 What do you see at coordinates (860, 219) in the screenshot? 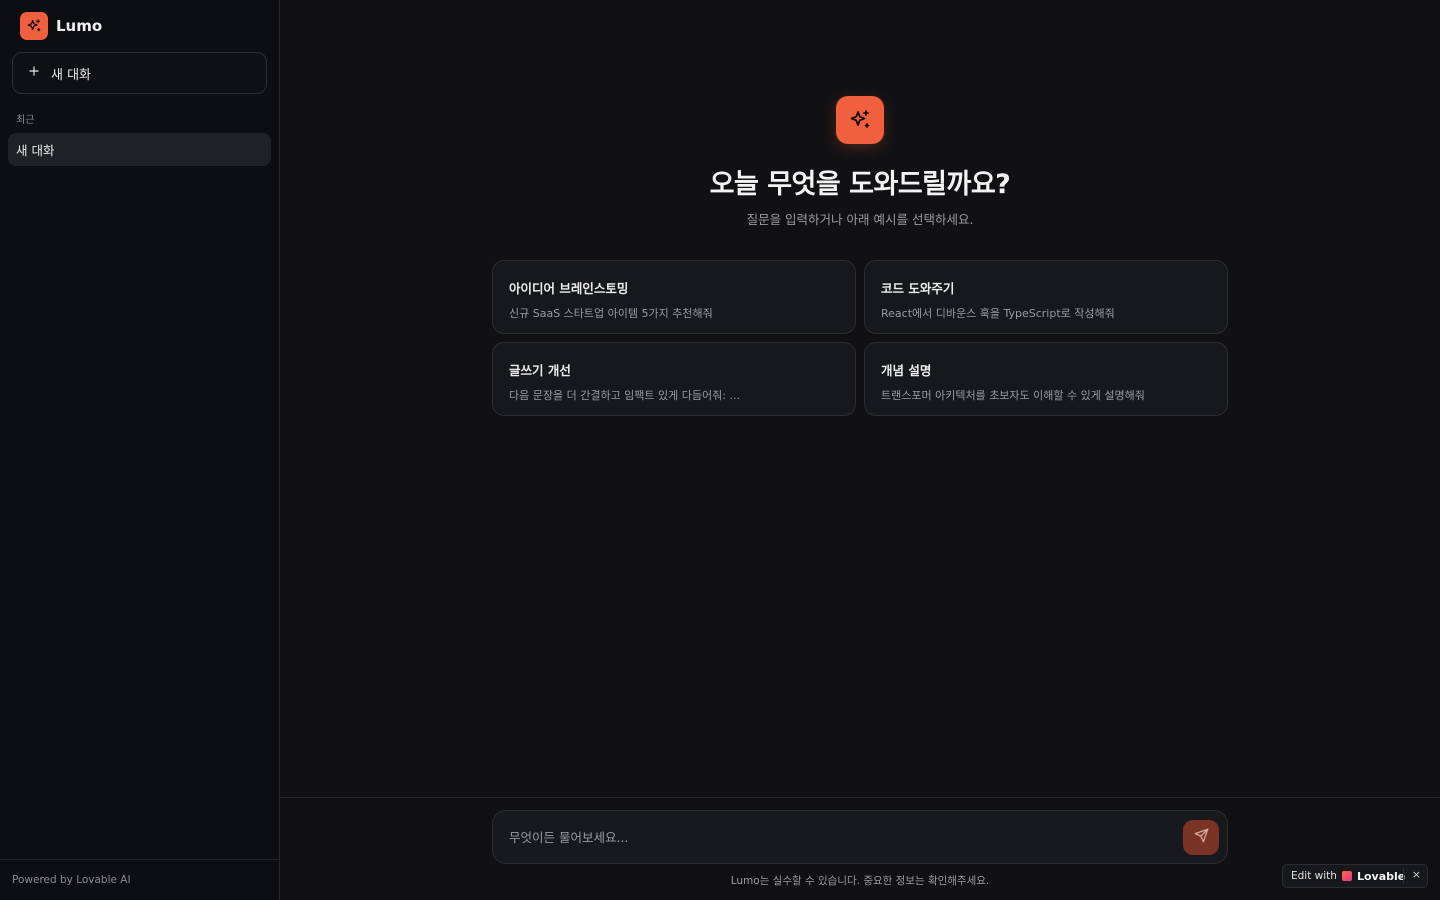
I see `page-subtitle: 질문을 입력하거나 아래 예시를 선택하세요.` at bounding box center [860, 219].